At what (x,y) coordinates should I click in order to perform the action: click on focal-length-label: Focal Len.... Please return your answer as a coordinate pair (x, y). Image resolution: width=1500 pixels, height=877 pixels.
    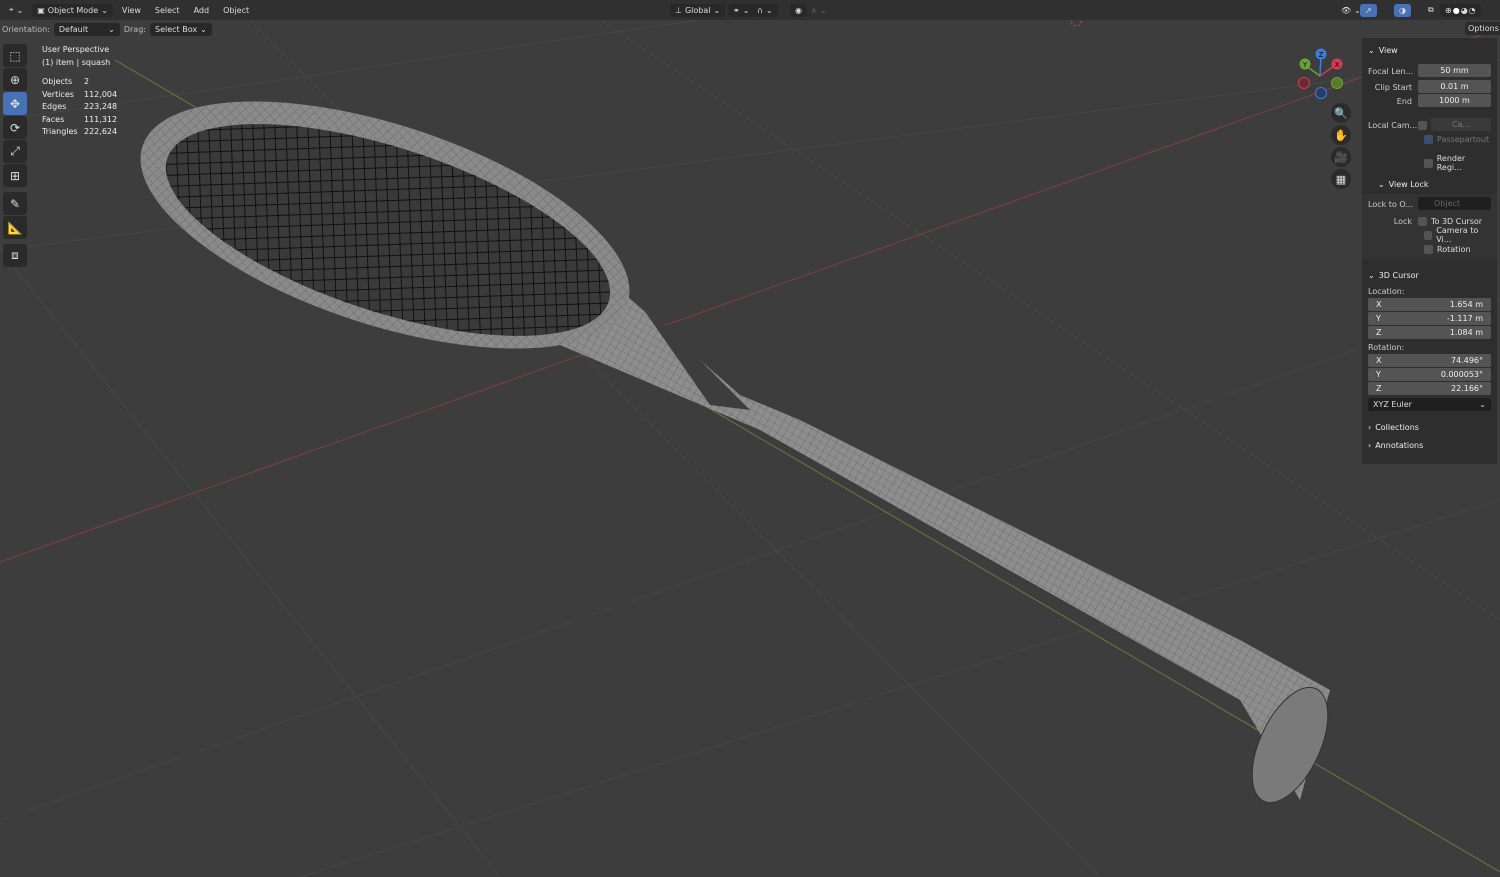
    Looking at the image, I should click on (1391, 71).